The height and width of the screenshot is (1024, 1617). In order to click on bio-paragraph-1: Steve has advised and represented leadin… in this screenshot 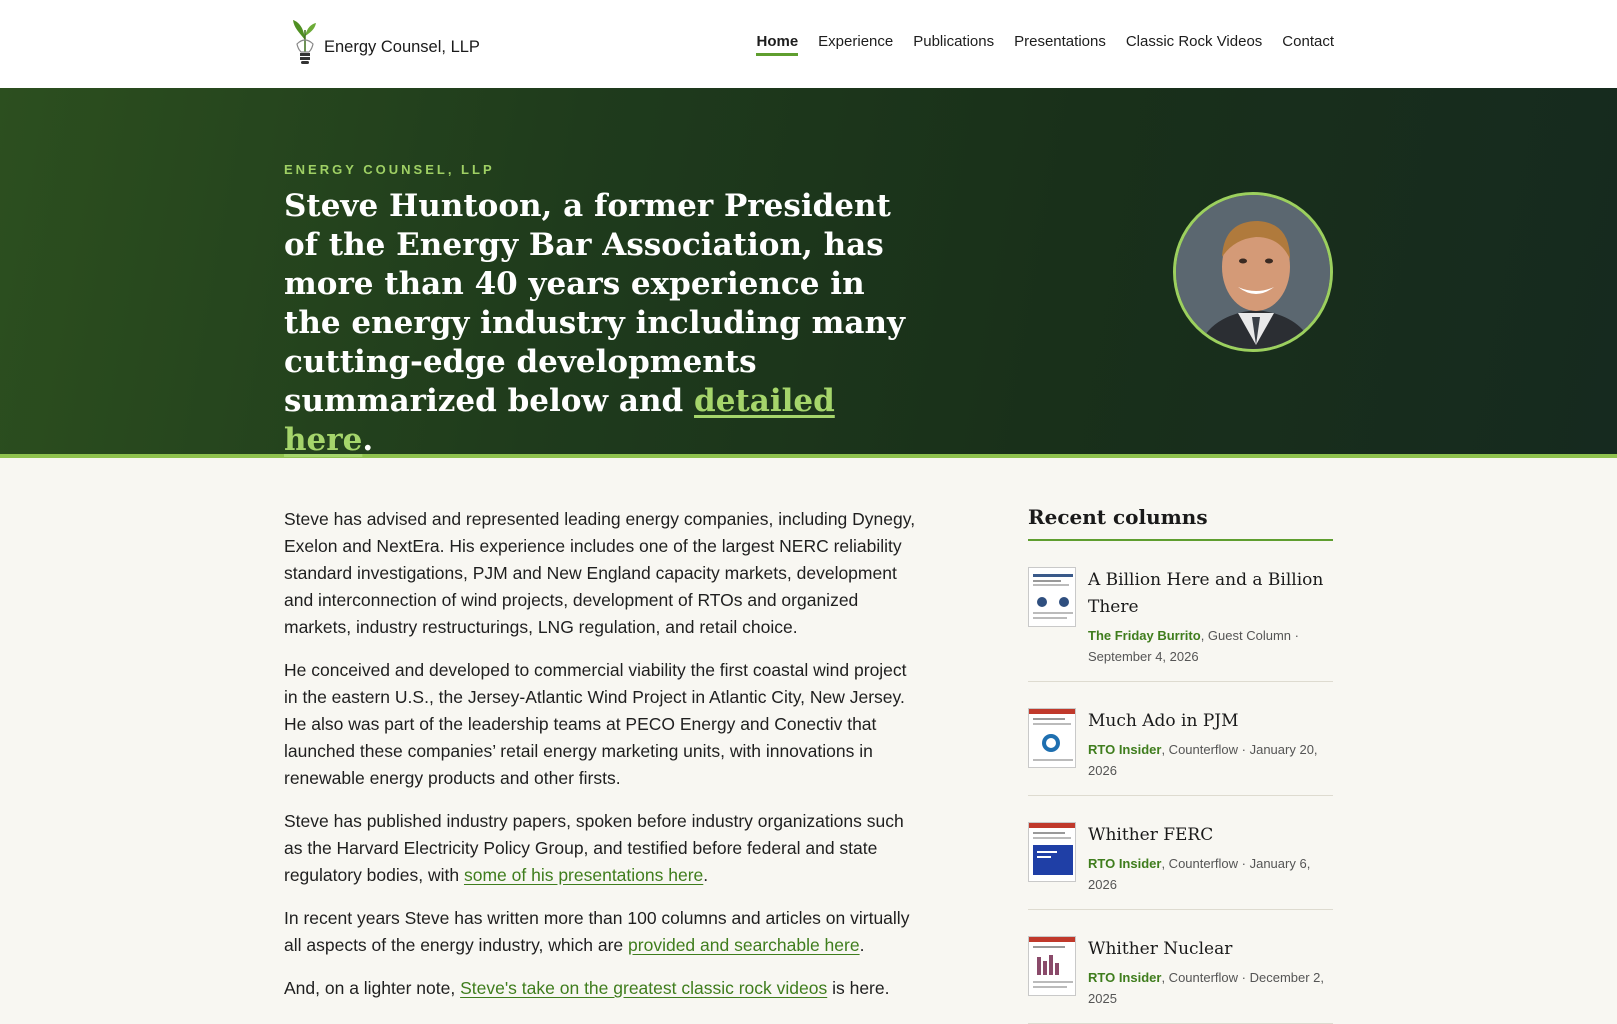, I will do `click(600, 573)`.